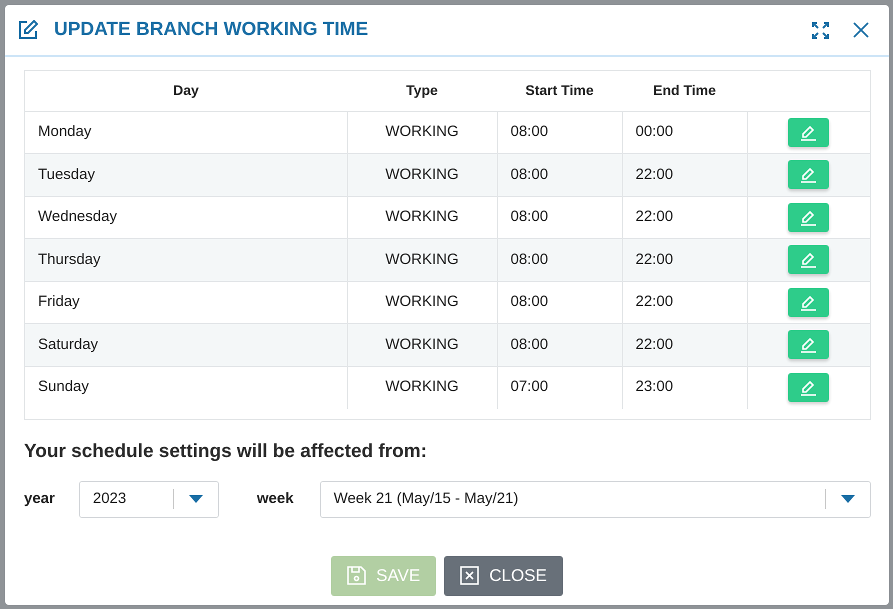  What do you see at coordinates (559, 387) in the screenshot?
I see `start-time-cell: 07:00` at bounding box center [559, 387].